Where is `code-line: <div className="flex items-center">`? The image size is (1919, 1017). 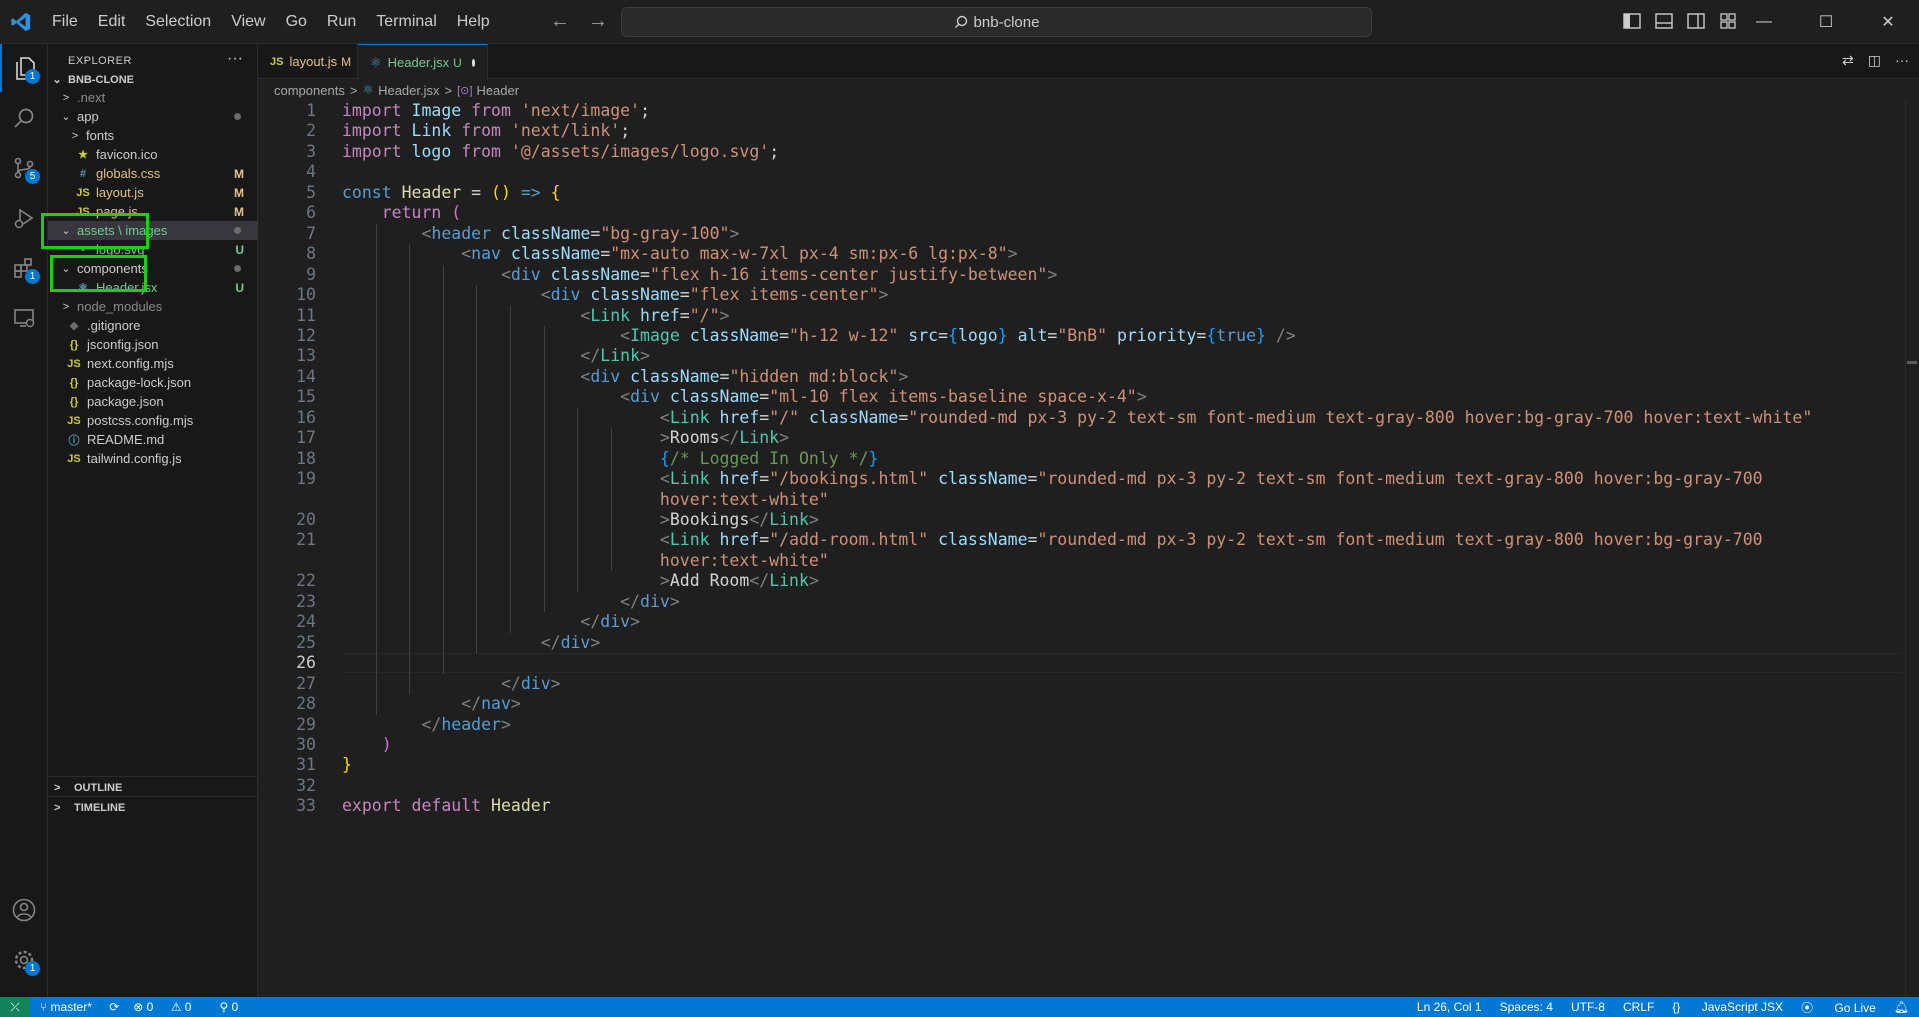
code-line: <div className="flex items-center"> is located at coordinates (615, 295).